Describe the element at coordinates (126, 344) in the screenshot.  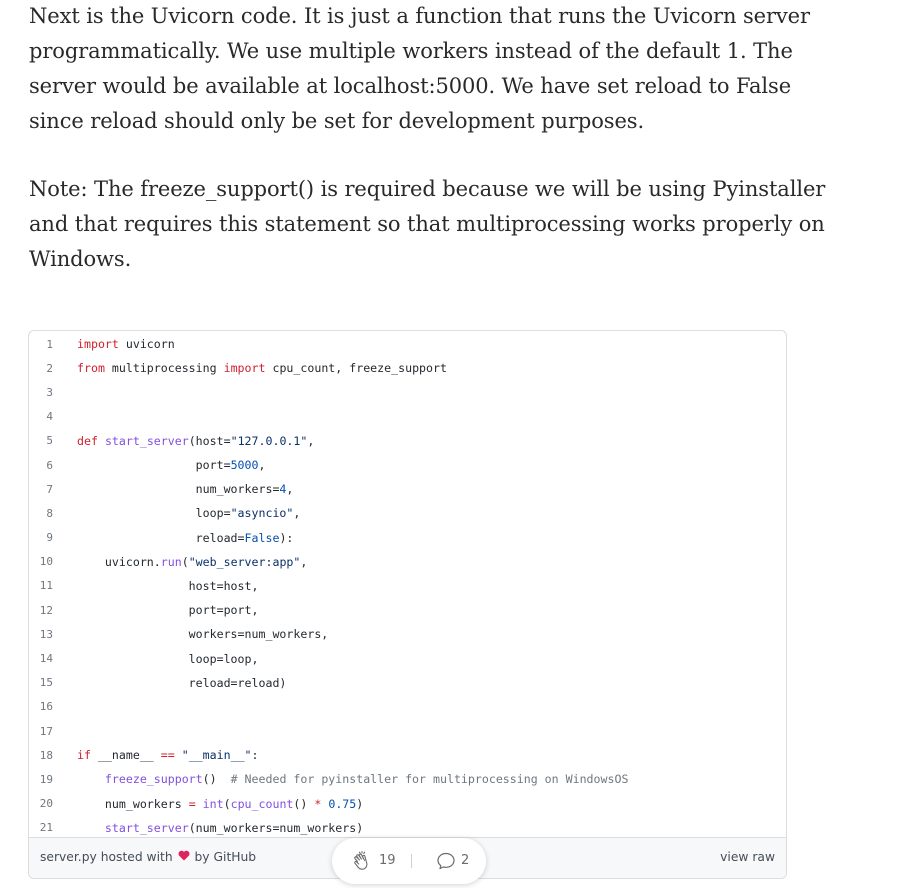
I see `line-content: import uvicorn` at that location.